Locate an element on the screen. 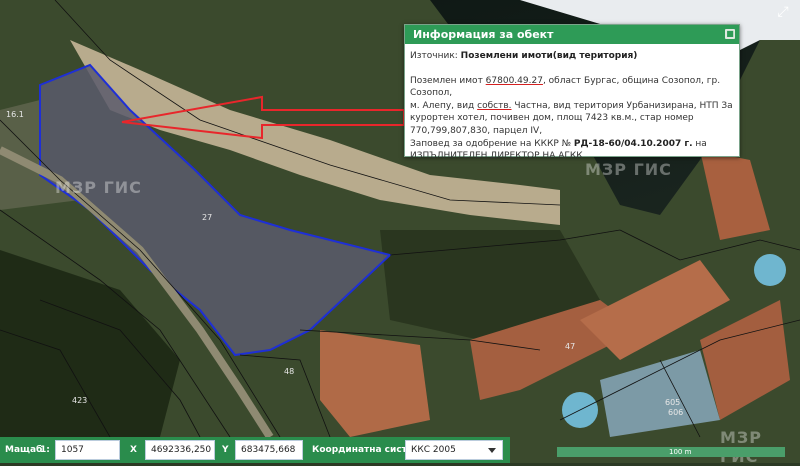 This screenshot has height=466, width=800. x-coordinate-input: 4692336,250 is located at coordinates (180, 450).